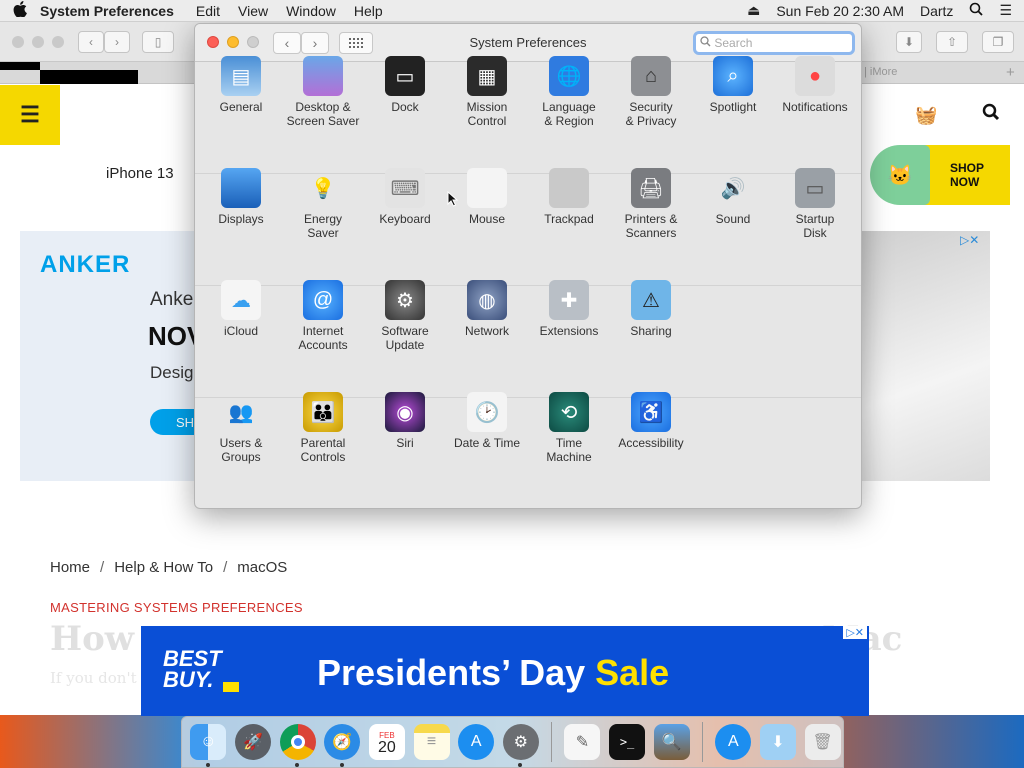 Image resolution: width=1024 pixels, height=768 pixels. I want to click on dock-chrome, so click(297, 744).